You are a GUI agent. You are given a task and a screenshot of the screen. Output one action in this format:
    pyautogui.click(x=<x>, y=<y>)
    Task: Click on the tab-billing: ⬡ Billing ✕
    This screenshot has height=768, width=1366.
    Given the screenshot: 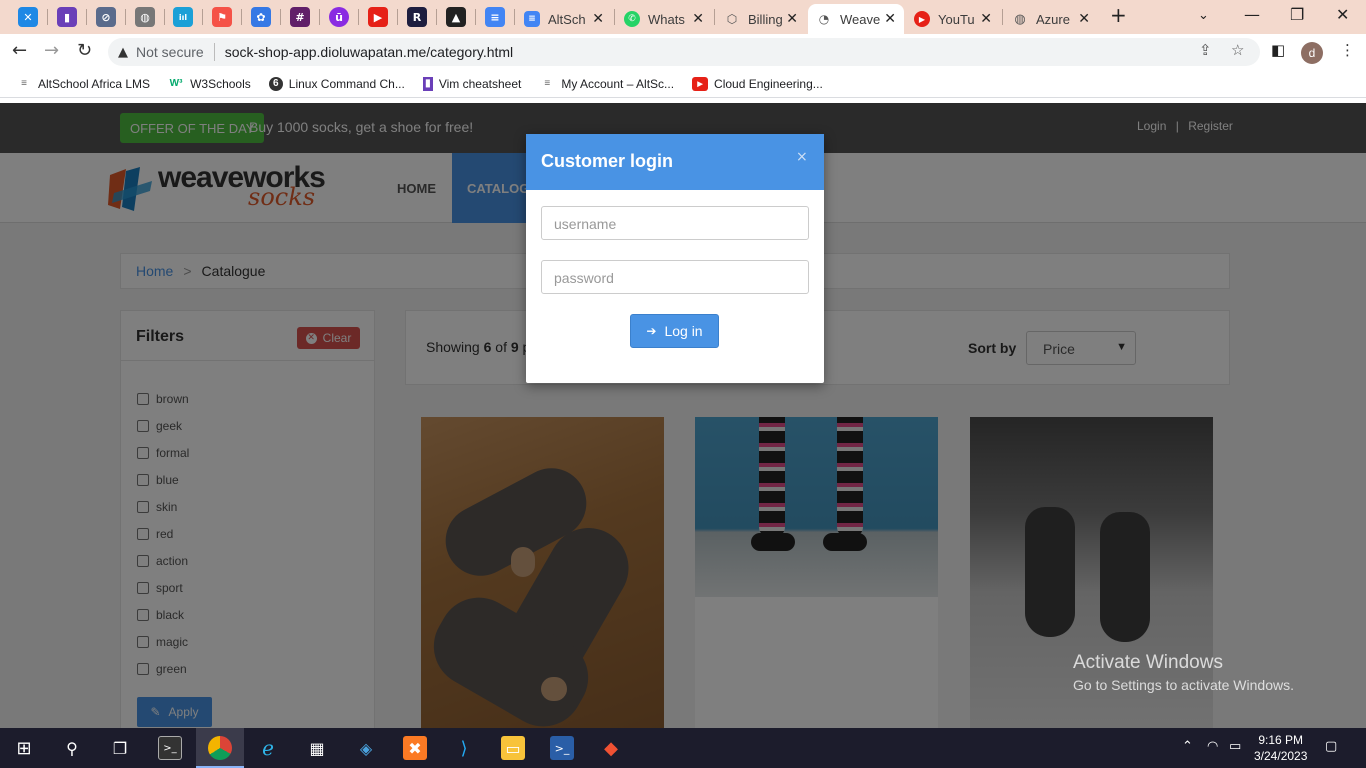 What is the action you would take?
    pyautogui.click(x=761, y=19)
    